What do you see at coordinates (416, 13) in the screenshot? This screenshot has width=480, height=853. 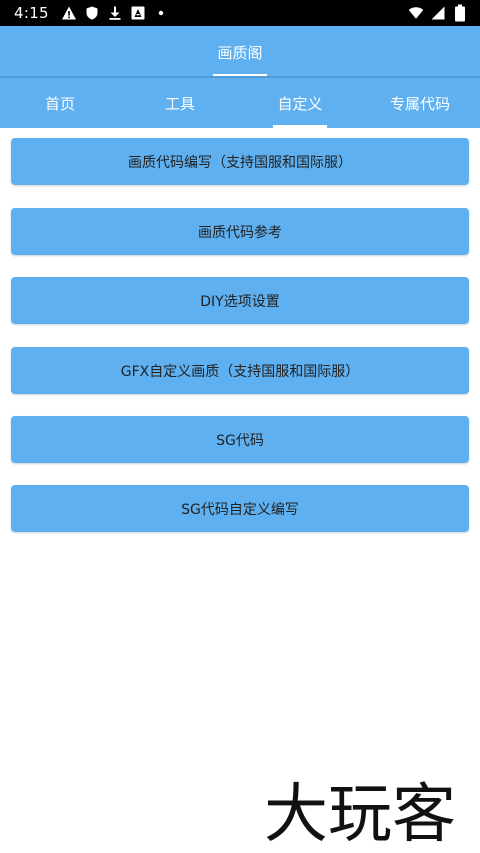 I see `wifi-icon` at bounding box center [416, 13].